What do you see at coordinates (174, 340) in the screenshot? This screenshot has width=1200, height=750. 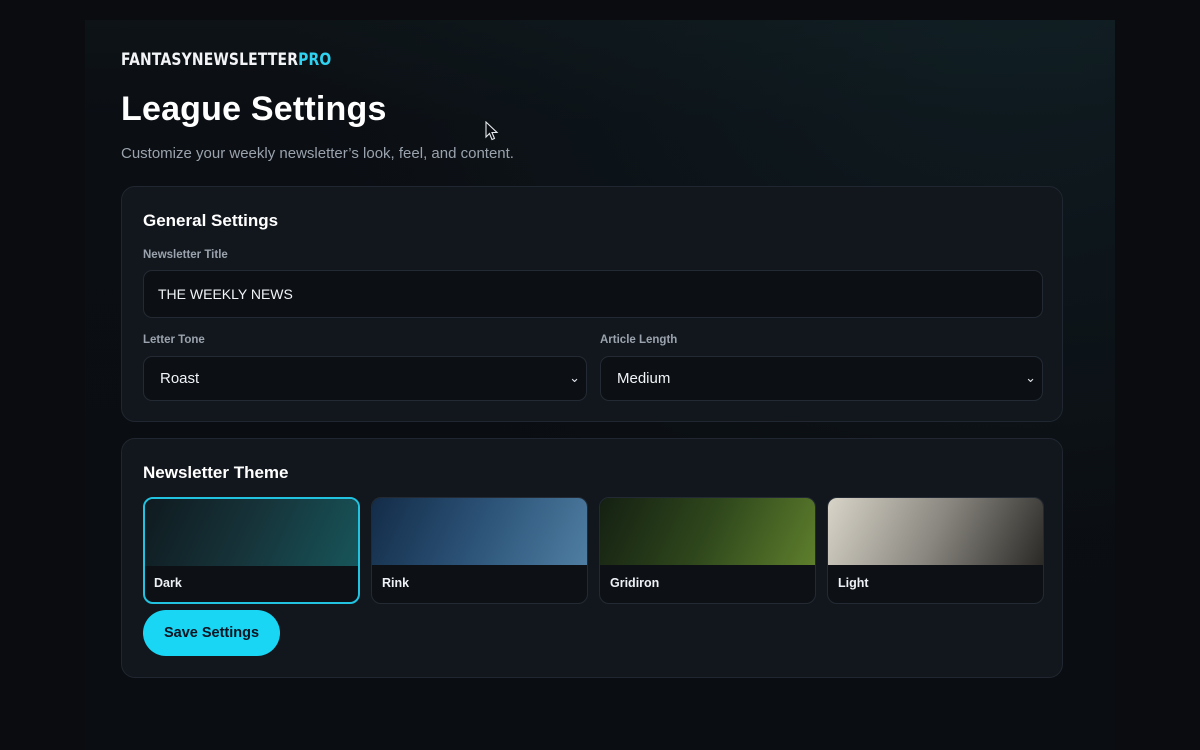 I see `letter-tone-label: Letter Tone` at bounding box center [174, 340].